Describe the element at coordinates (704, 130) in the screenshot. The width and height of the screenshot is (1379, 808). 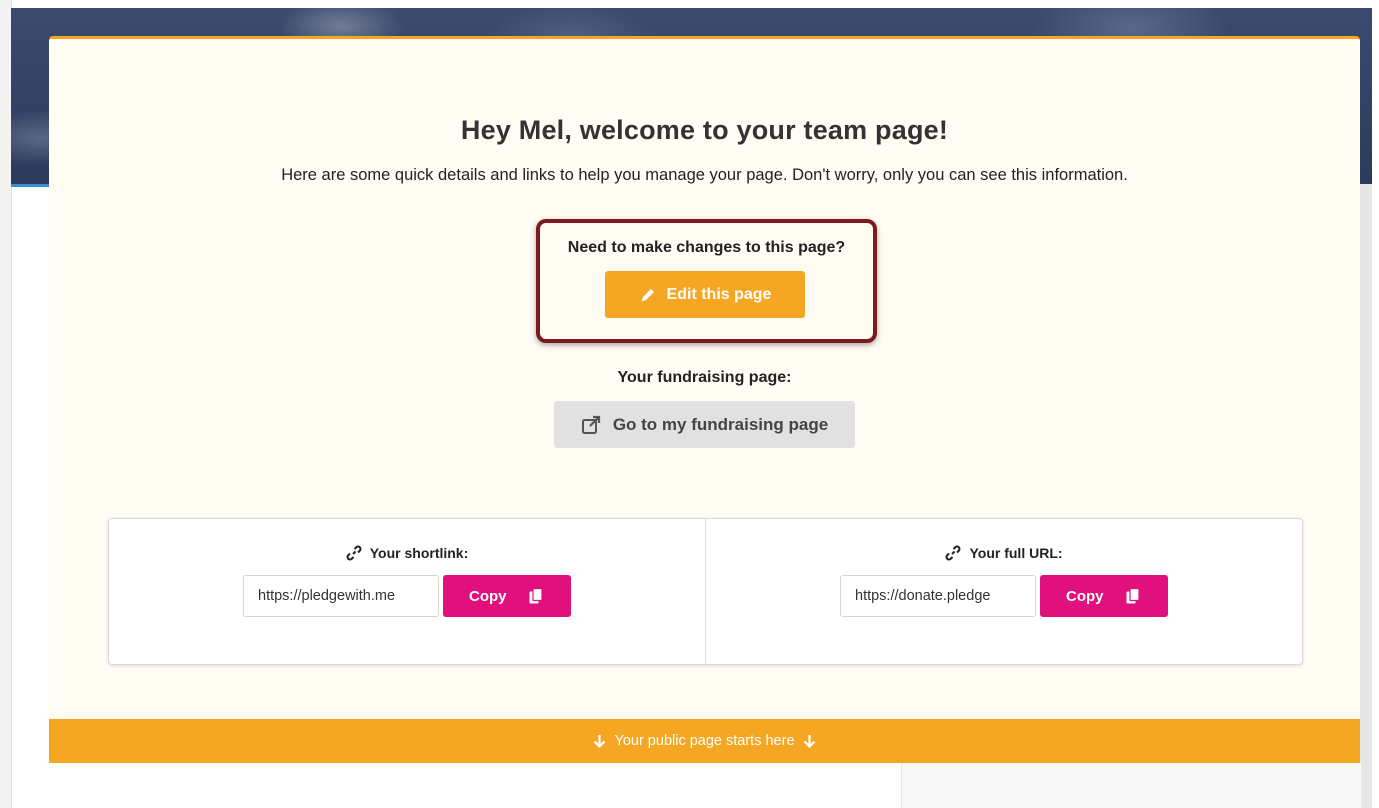
I see `page-title: Hey Mel, welcome to your team page!` at that location.